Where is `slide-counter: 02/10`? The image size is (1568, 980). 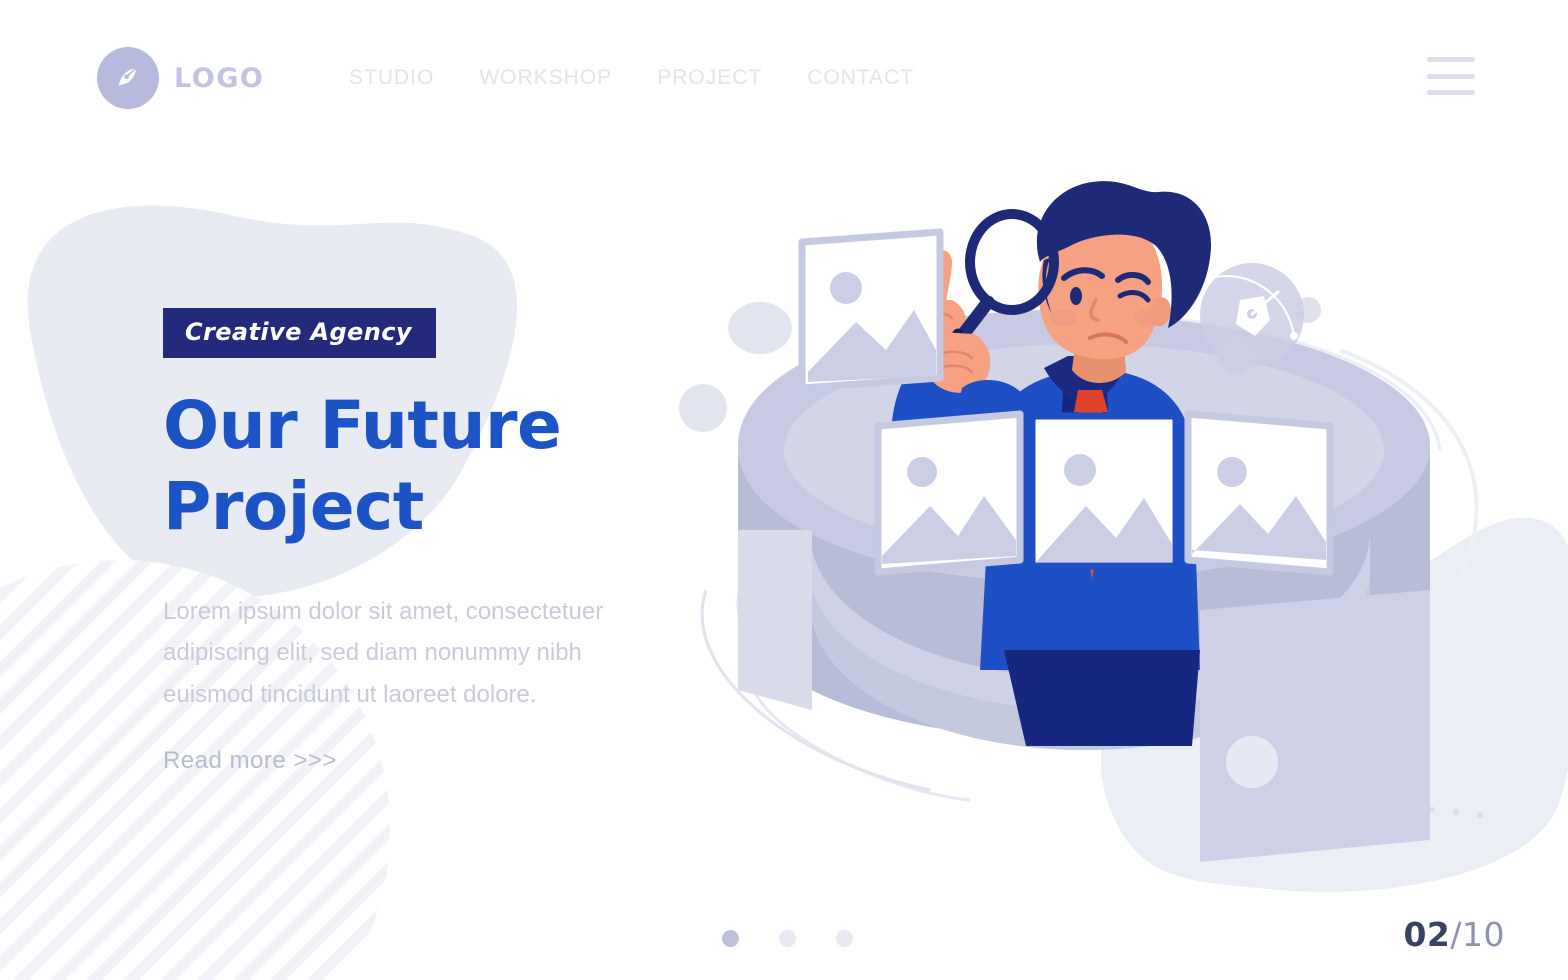
slide-counter: 02/10 is located at coordinates (1454, 934).